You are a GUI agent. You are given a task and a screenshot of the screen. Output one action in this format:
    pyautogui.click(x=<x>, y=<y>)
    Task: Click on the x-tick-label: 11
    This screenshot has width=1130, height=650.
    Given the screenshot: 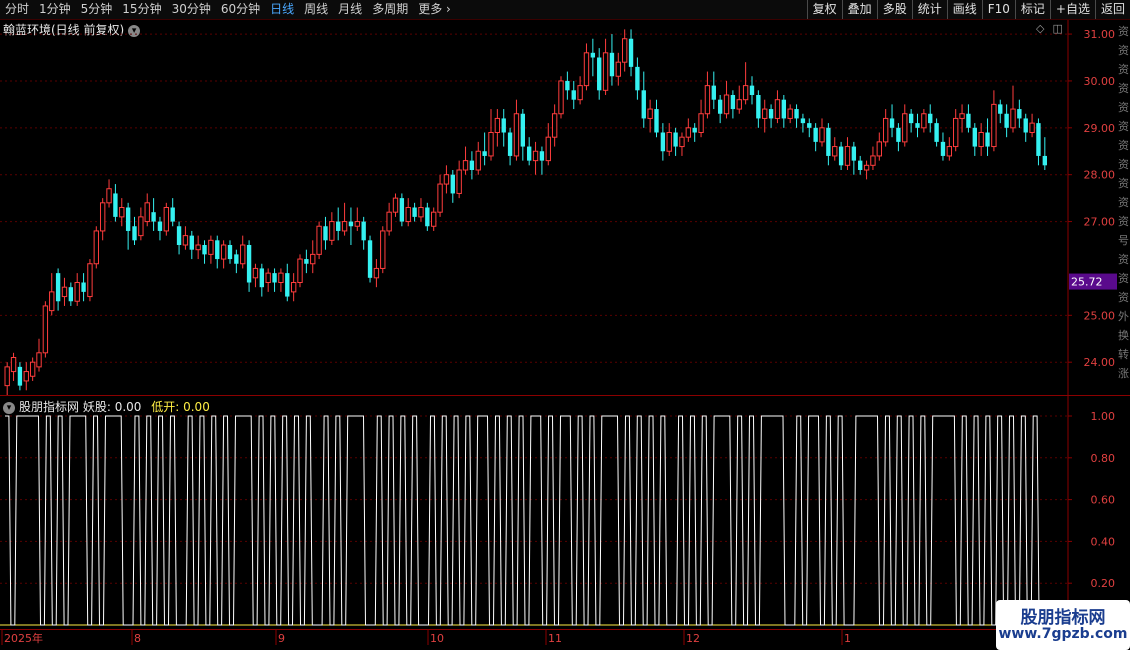 What is the action you would take?
    pyautogui.click(x=555, y=638)
    